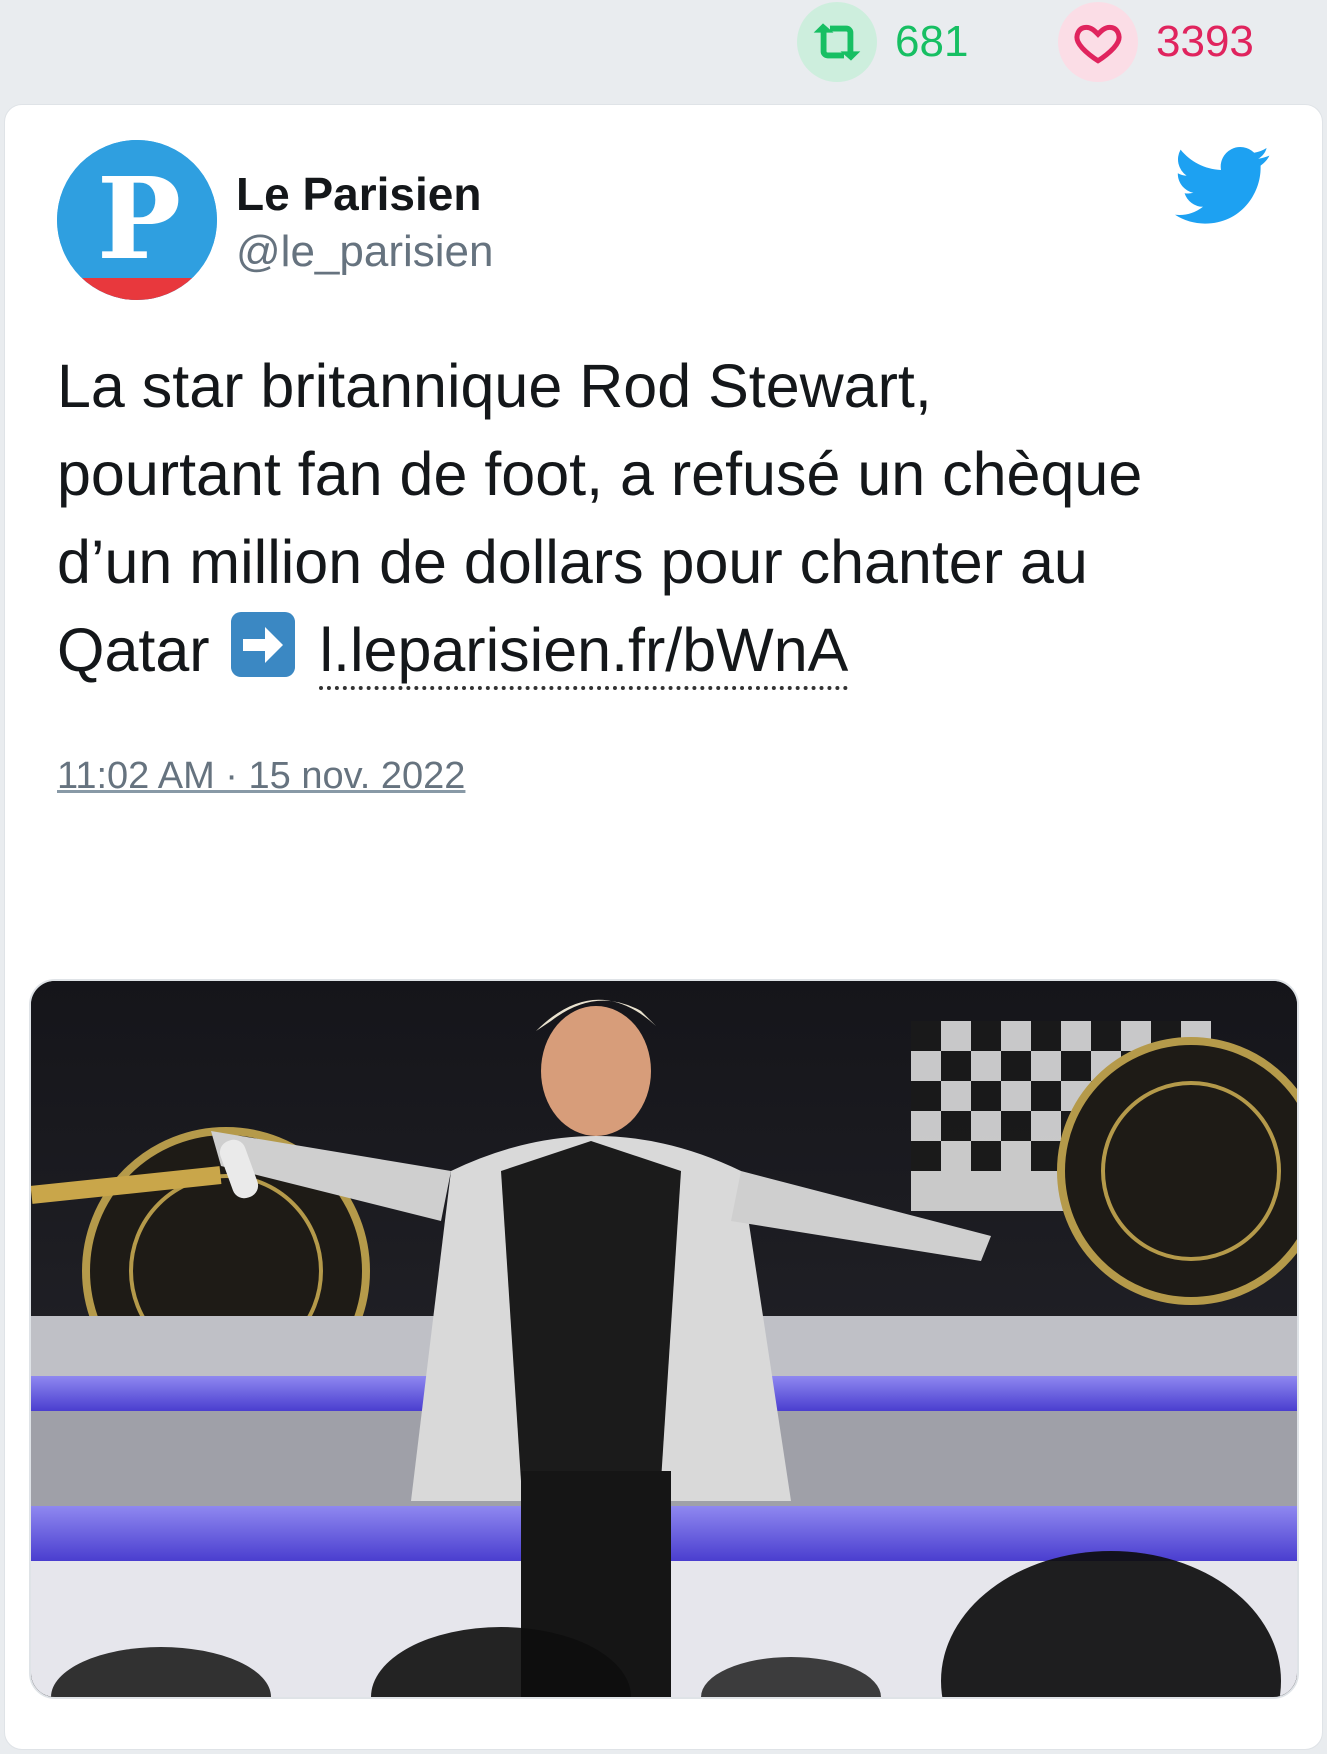 The width and height of the screenshot is (1327, 1754). Describe the element at coordinates (261, 776) in the screenshot. I see `timestamp: 11:02 AM · 15 nov. 2022` at that location.